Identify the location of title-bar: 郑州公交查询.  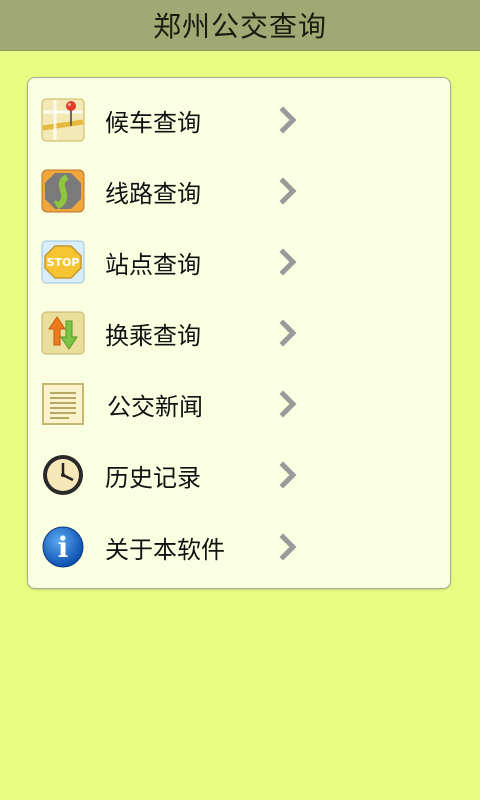
(240, 25).